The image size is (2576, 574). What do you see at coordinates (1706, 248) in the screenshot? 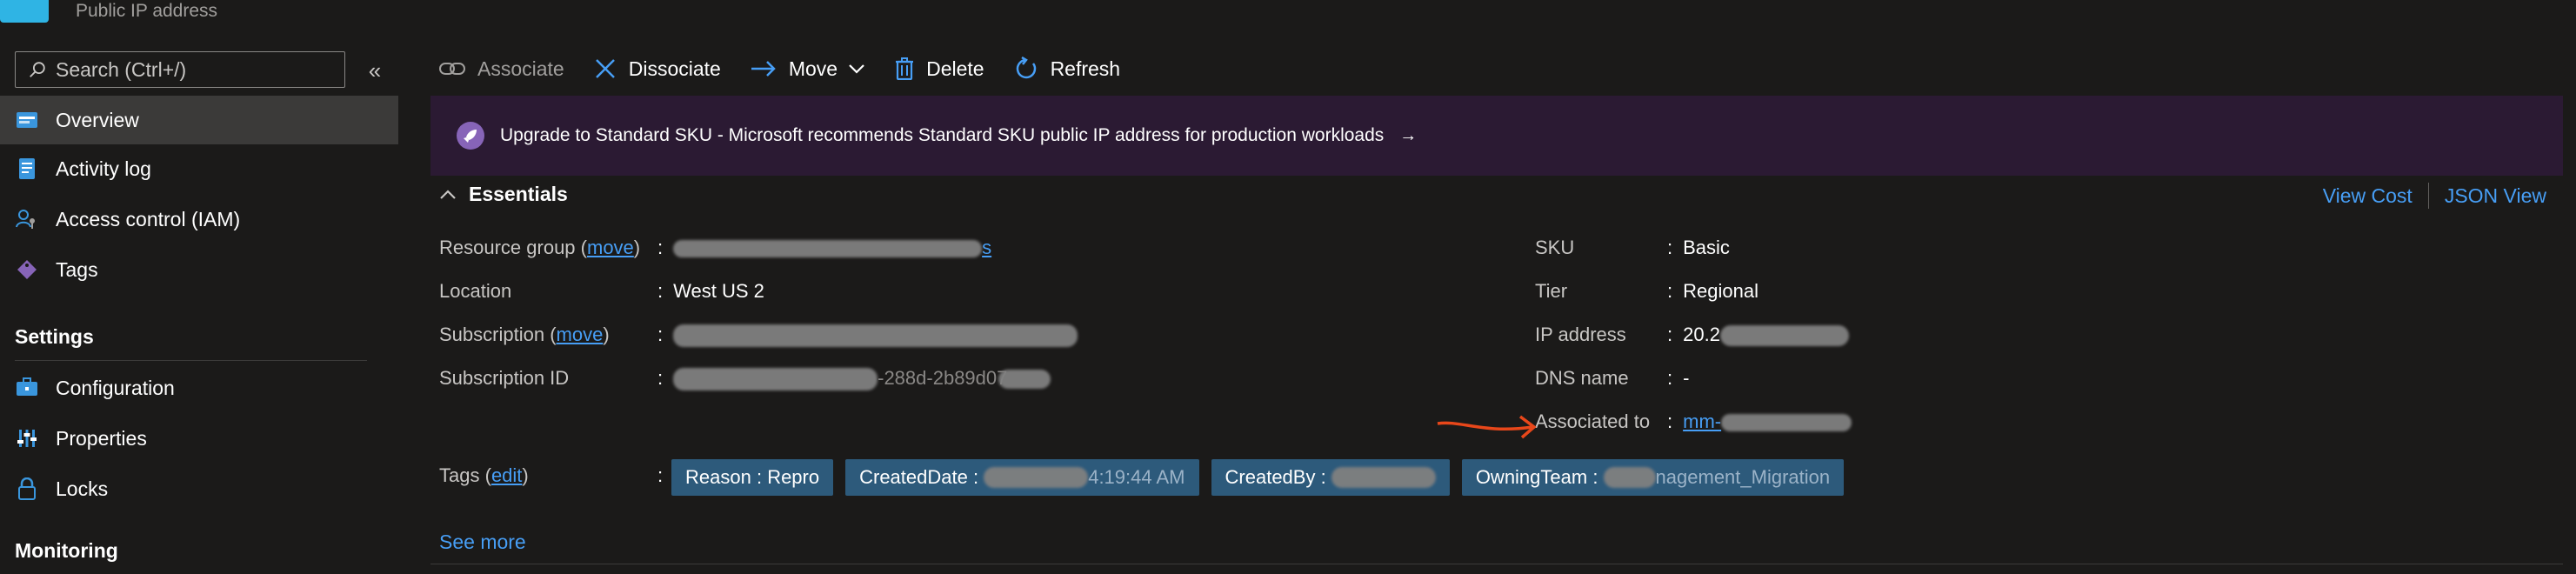
I see `sku-value: Basic` at bounding box center [1706, 248].